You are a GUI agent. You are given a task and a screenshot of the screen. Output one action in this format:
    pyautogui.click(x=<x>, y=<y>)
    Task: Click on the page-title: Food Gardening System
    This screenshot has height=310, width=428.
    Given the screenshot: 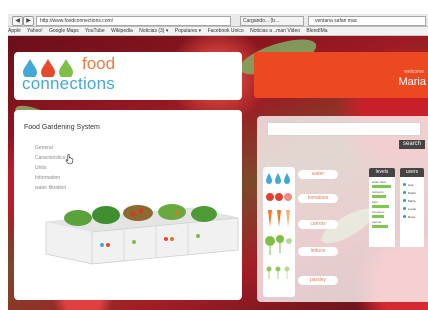 What is the action you would take?
    pyautogui.click(x=62, y=127)
    